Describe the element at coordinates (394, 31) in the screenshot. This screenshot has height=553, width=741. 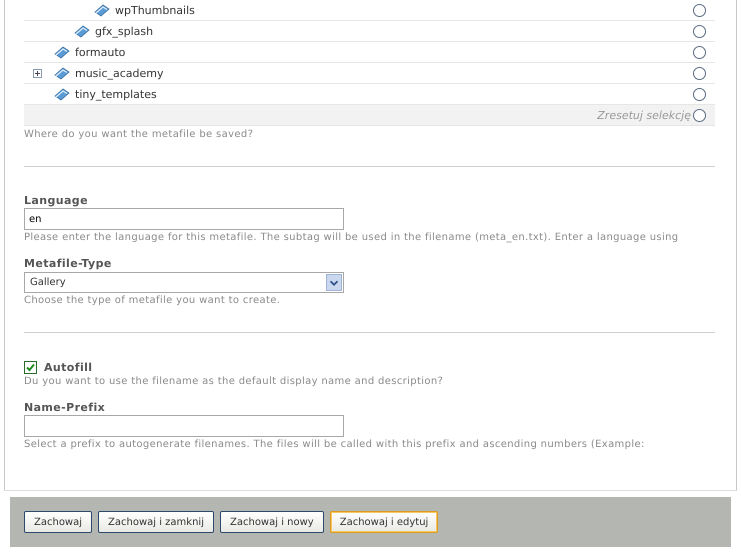
I see `tree-item: gfx_splash` at that location.